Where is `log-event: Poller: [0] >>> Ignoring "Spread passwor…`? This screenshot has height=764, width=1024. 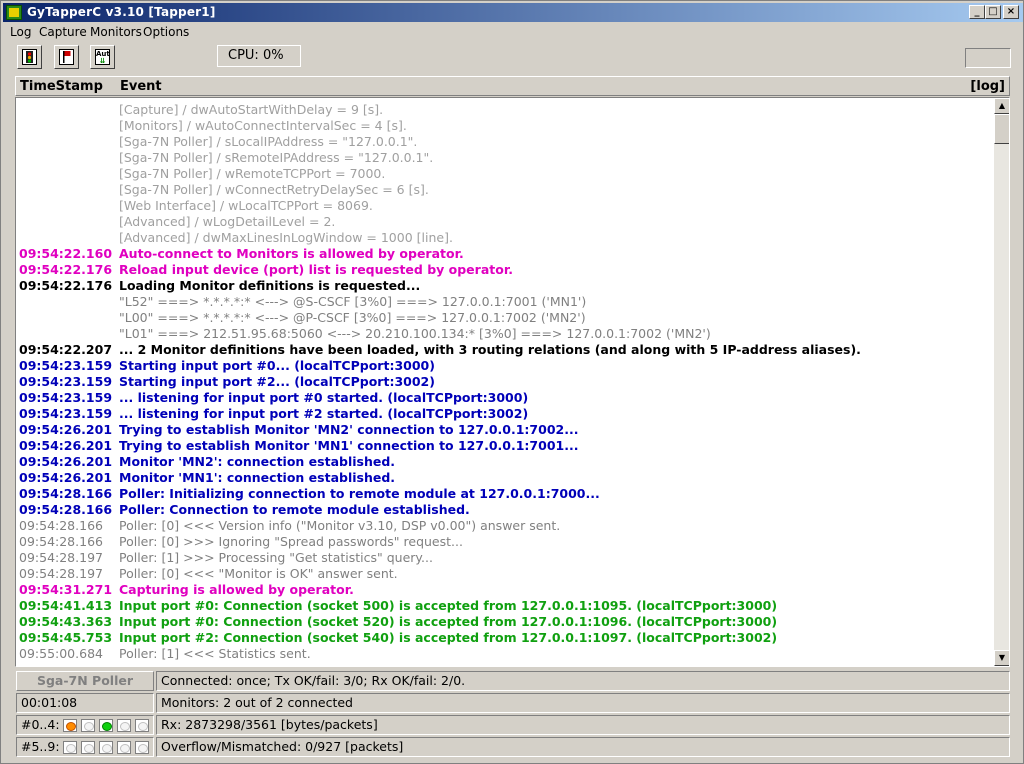
log-event: Poller: [0] >>> Ignoring "Spread passwor… is located at coordinates (291, 541).